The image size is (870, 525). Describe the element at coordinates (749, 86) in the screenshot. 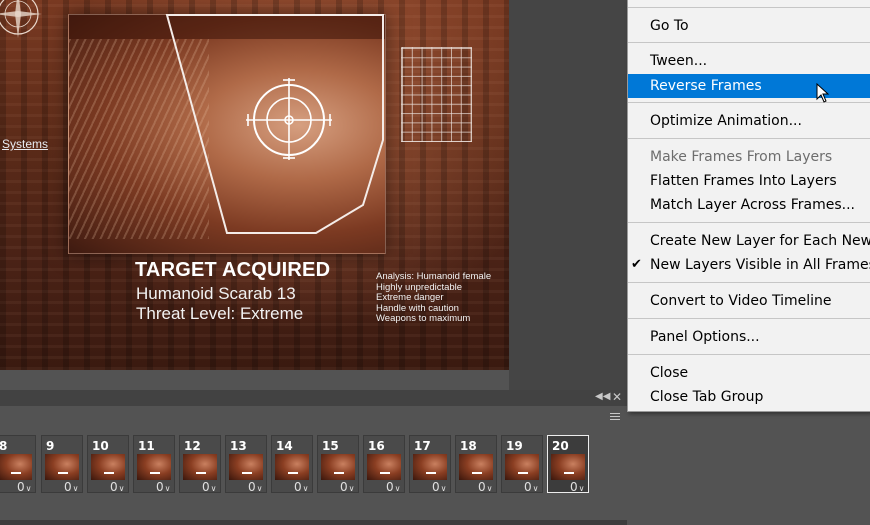

I see `menu-item-reverse-frames: Reverse Frames` at that location.